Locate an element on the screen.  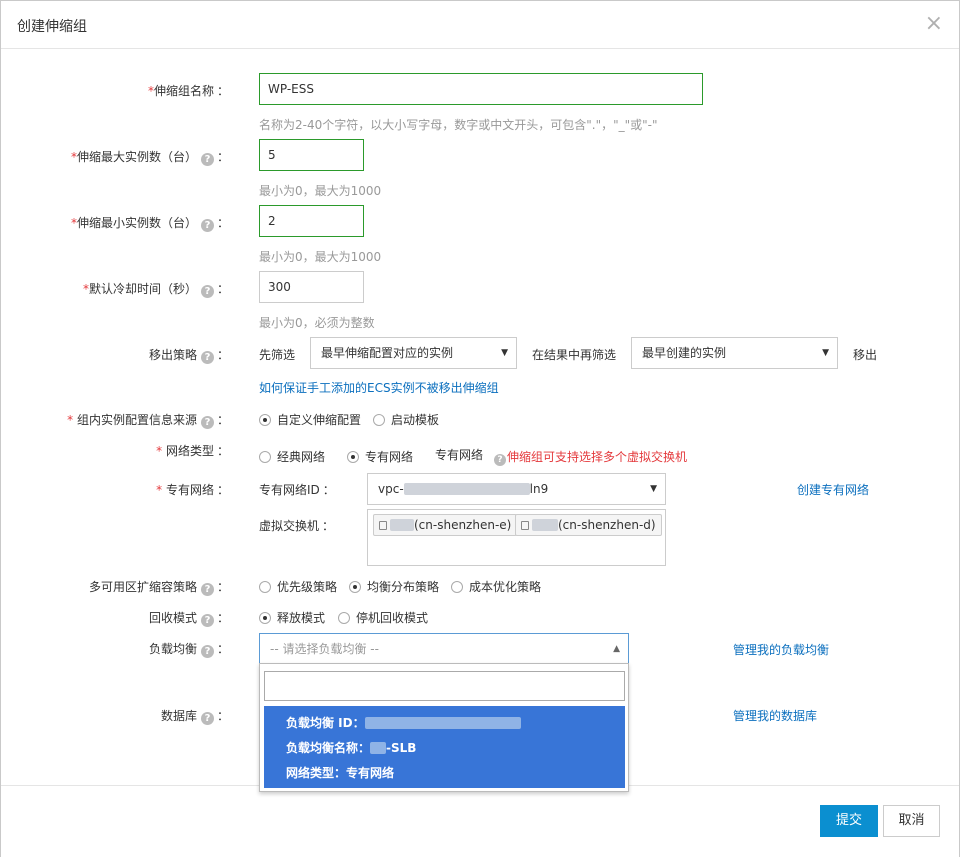
vswitch-tag: (cn-shenzhen-e) is located at coordinates (445, 525).